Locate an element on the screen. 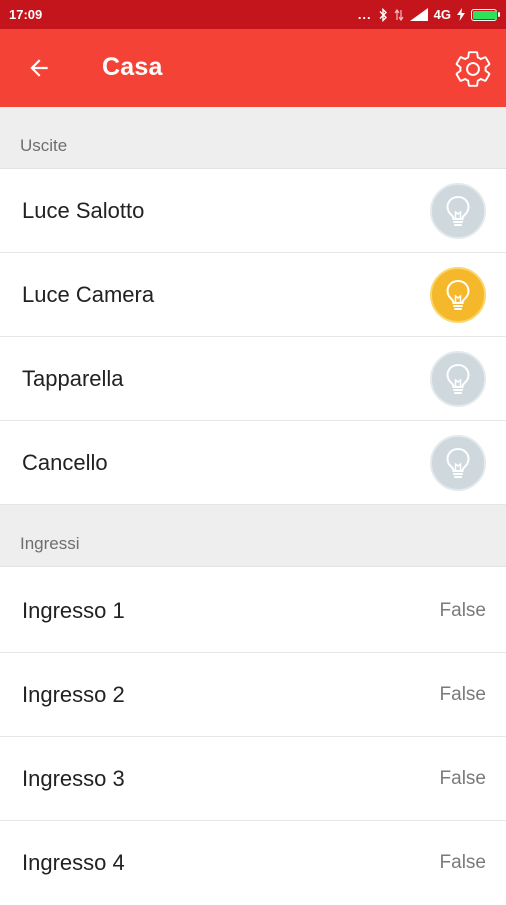 The width and height of the screenshot is (506, 905). network-type: 4G is located at coordinates (442, 14).